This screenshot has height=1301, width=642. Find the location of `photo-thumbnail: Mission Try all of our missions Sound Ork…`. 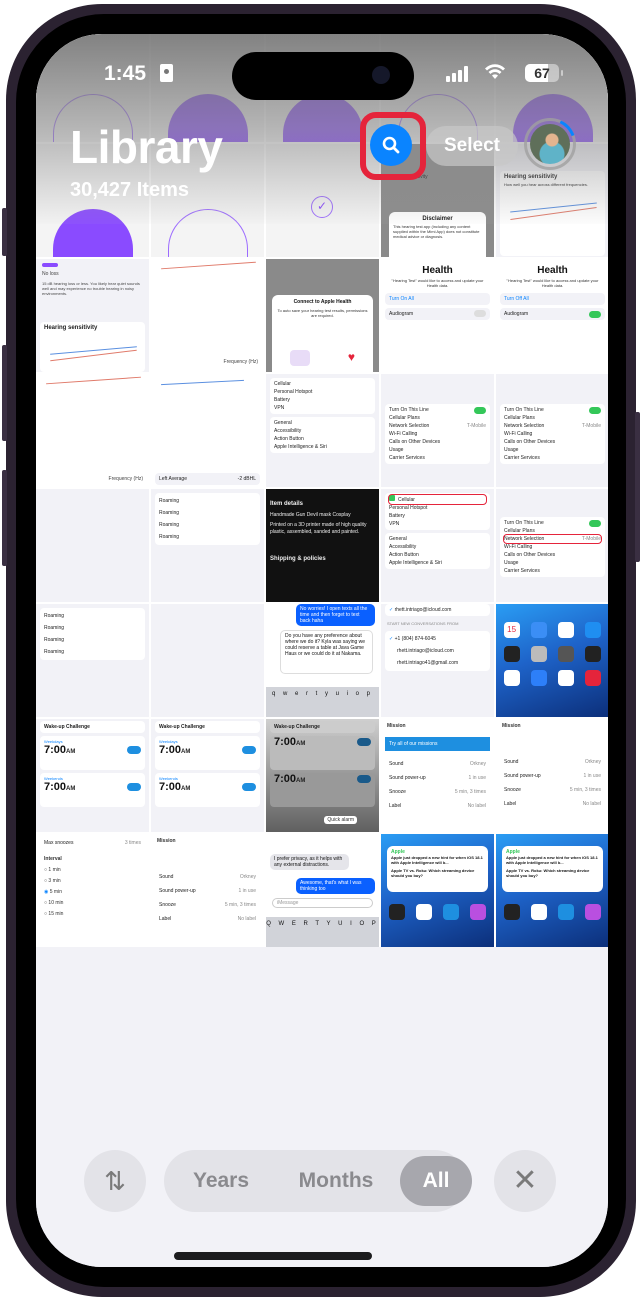

photo-thumbnail: Mission Try all of our missions Sound Ork… is located at coordinates (437, 775).